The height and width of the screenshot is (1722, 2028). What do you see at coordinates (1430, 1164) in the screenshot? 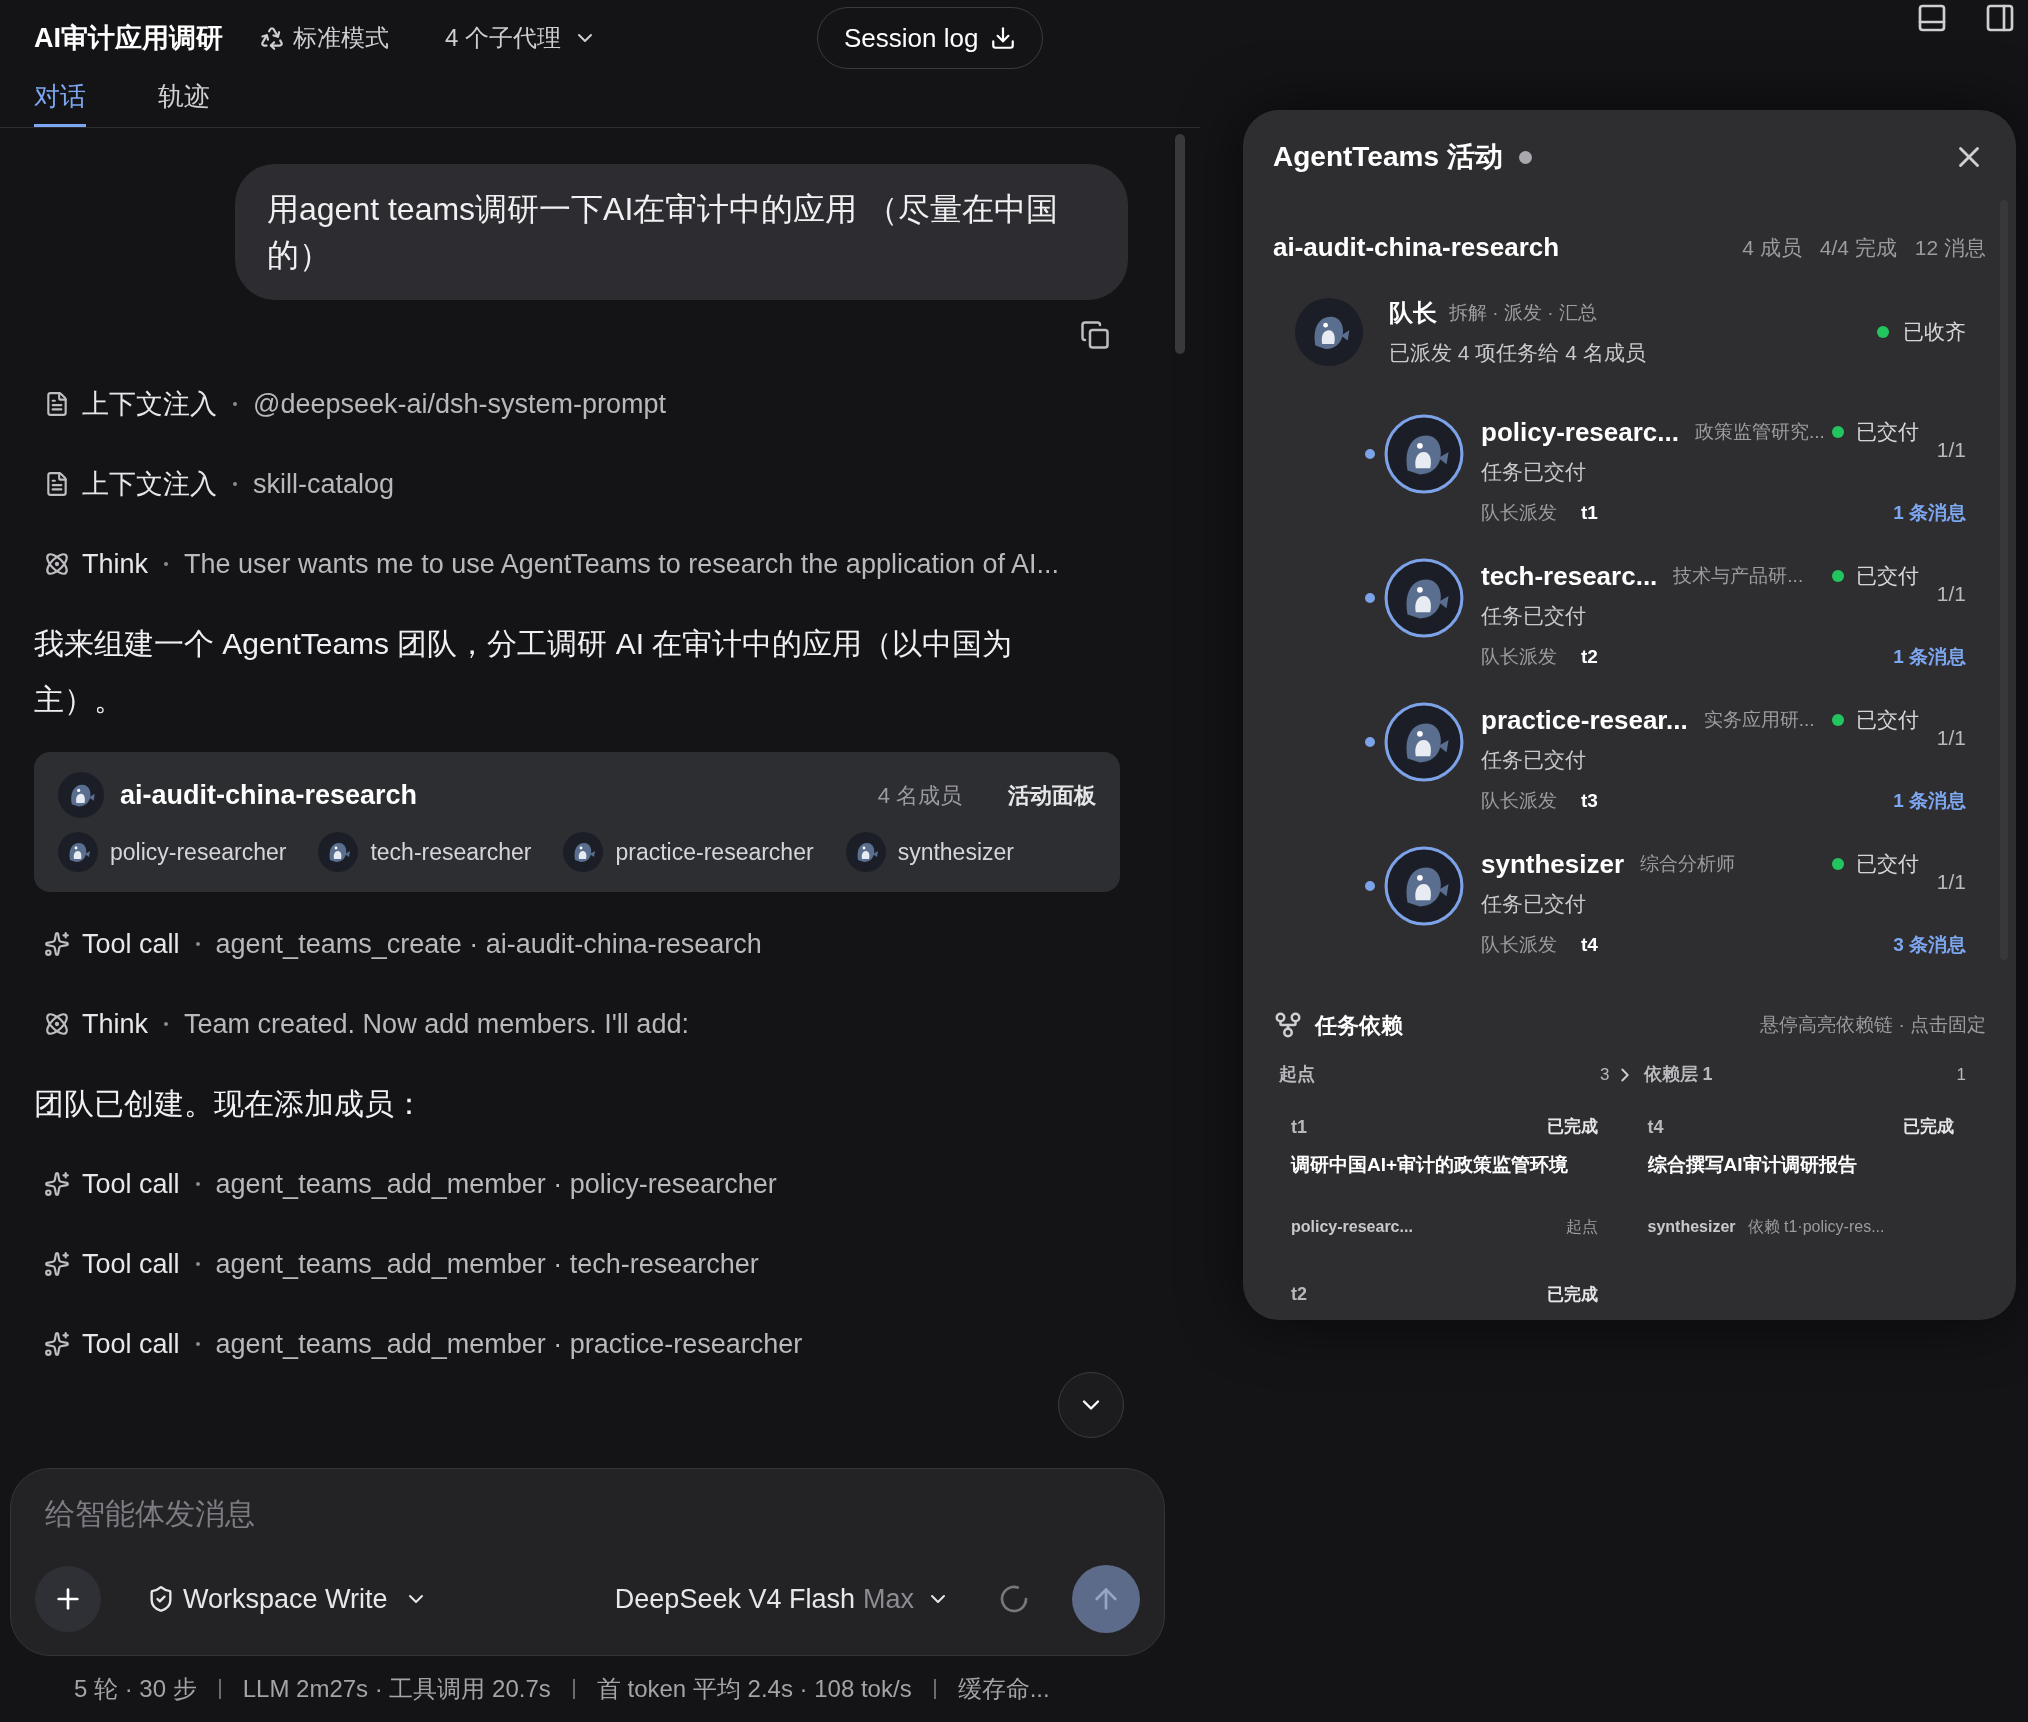
I see `task-title: 调研中国AI+审计的政策监管环境` at bounding box center [1430, 1164].